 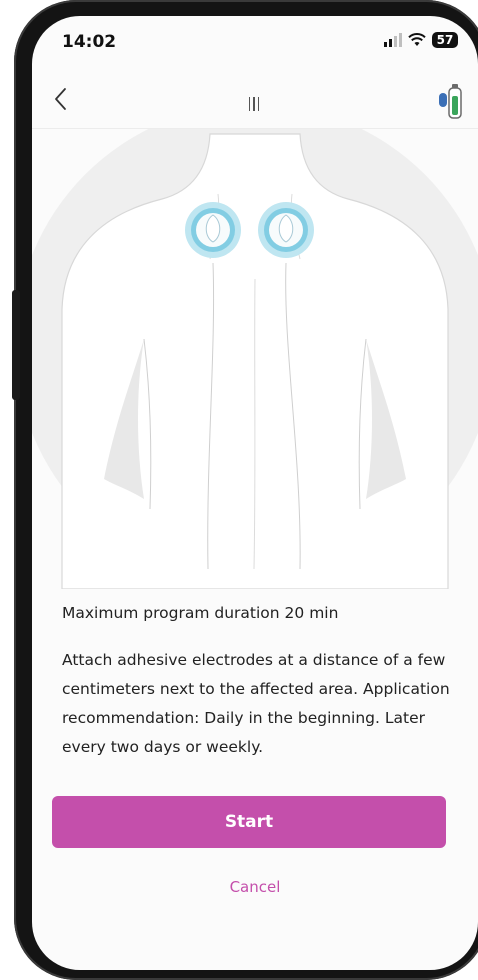 What do you see at coordinates (445, 40) in the screenshot?
I see `battery-indicator: 57` at bounding box center [445, 40].